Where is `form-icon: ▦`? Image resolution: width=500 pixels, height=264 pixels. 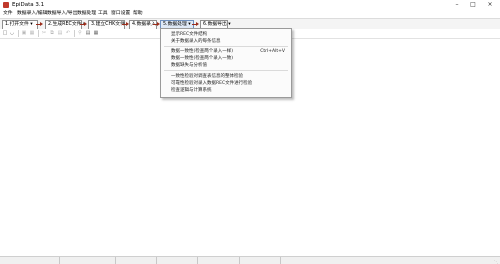 form-icon: ▦ is located at coordinates (96, 33).